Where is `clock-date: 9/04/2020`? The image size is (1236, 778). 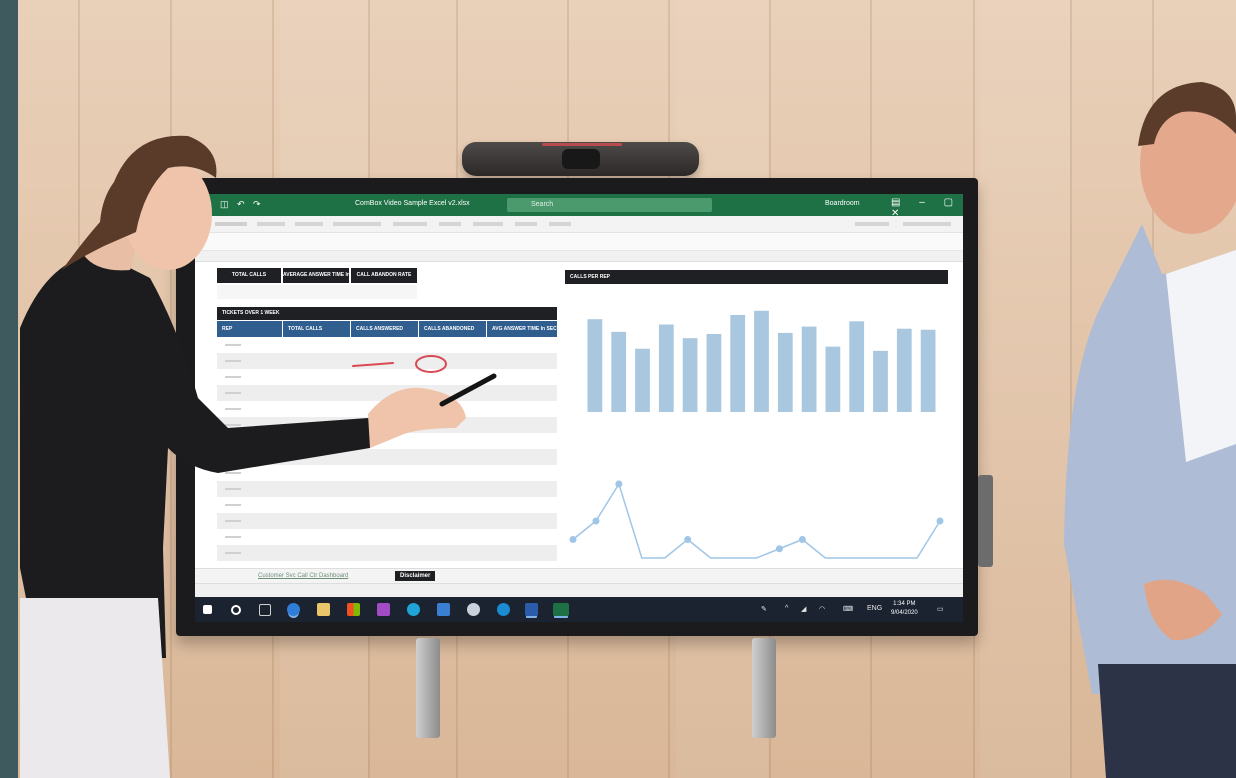
clock-date: 9/04/2020 is located at coordinates (904, 613).